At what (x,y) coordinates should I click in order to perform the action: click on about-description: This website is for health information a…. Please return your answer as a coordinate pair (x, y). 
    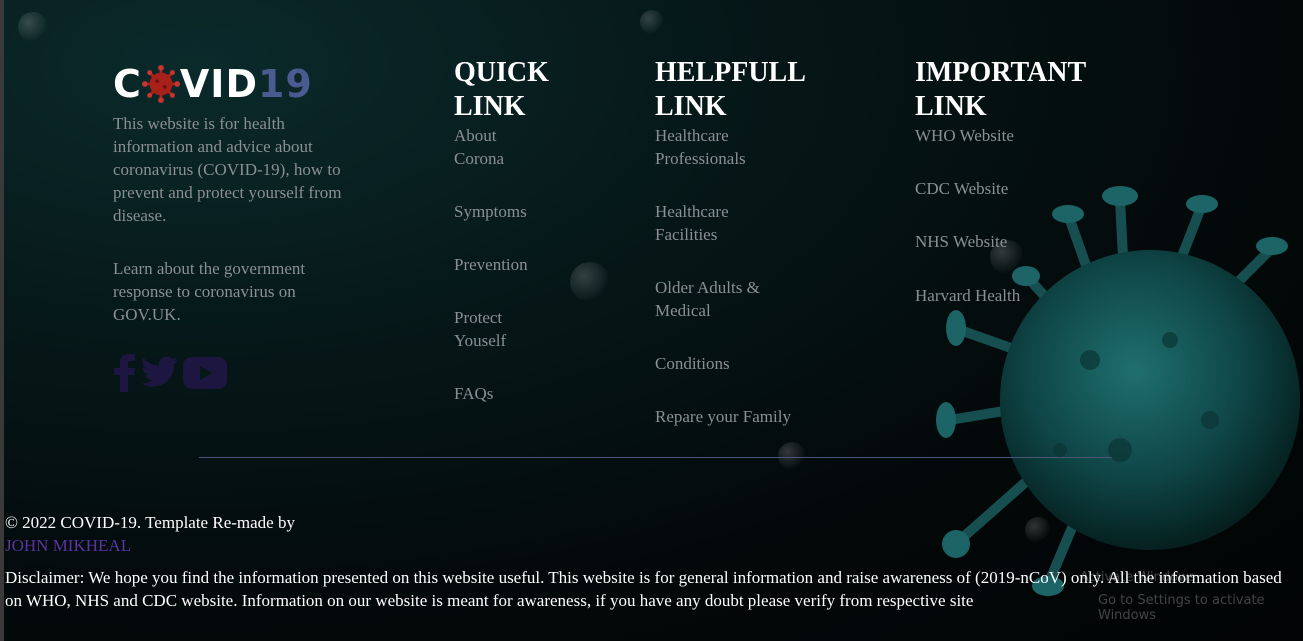
    Looking at the image, I should click on (227, 169).